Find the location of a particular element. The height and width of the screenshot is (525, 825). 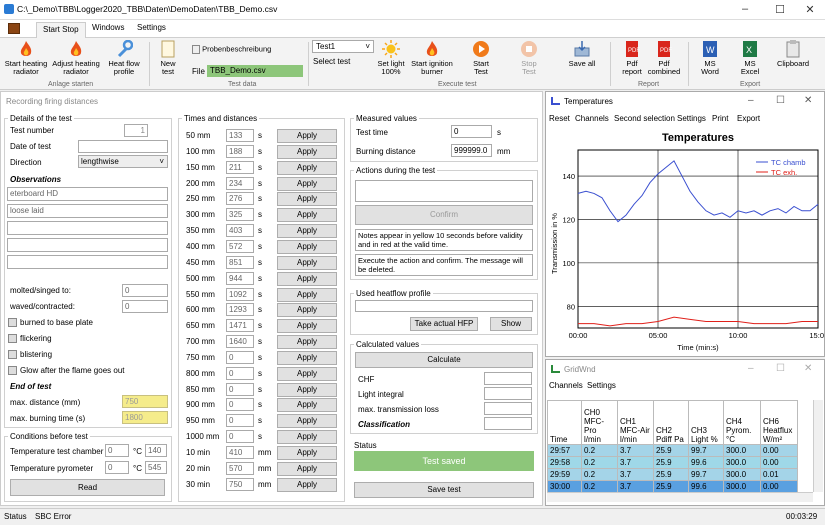

pdf-report-button: PDF Pdf report is located at coordinates (632, 58).